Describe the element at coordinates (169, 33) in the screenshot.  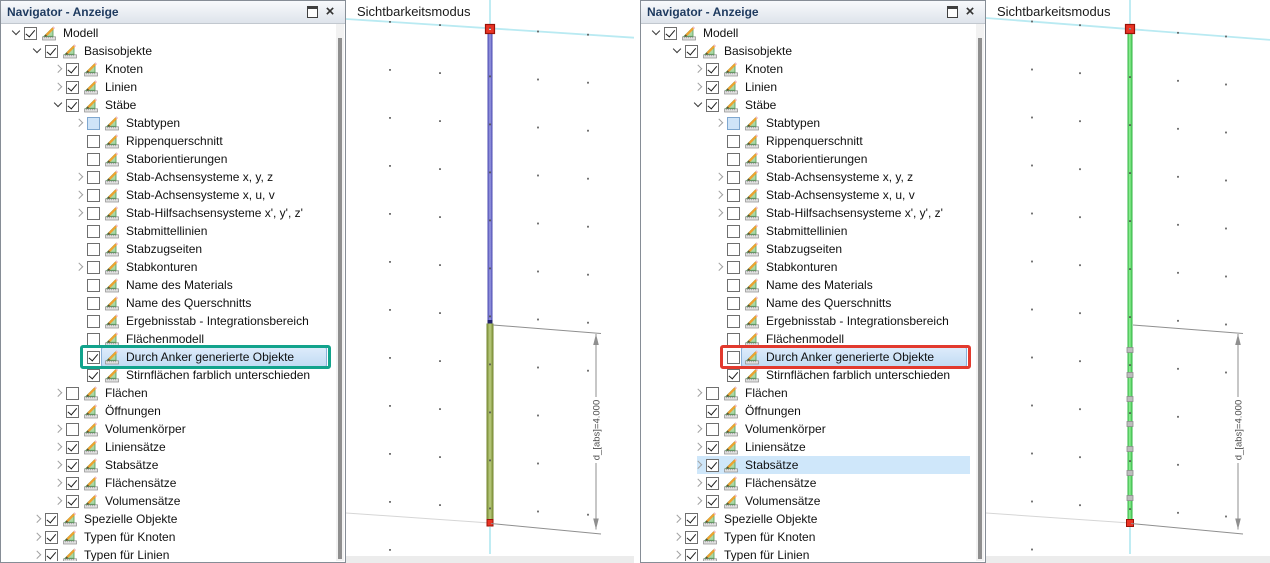
I see `tree-item-modell: Modell` at that location.